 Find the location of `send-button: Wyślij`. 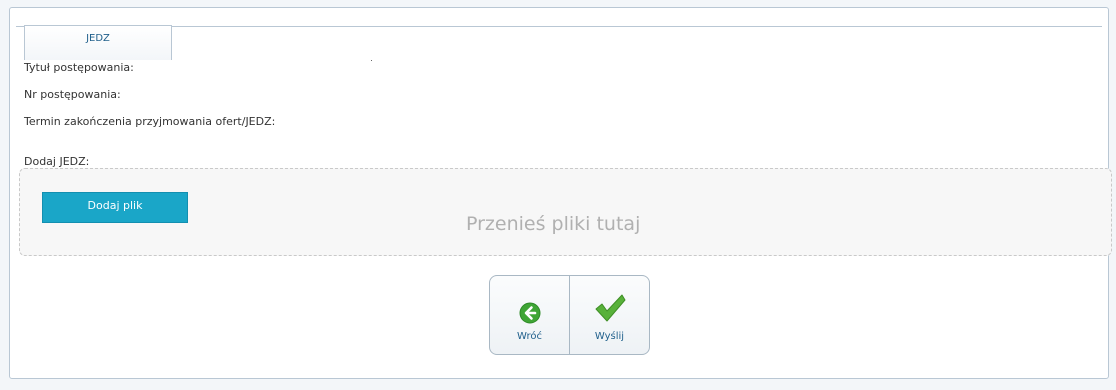

send-button: Wyślij is located at coordinates (609, 315).